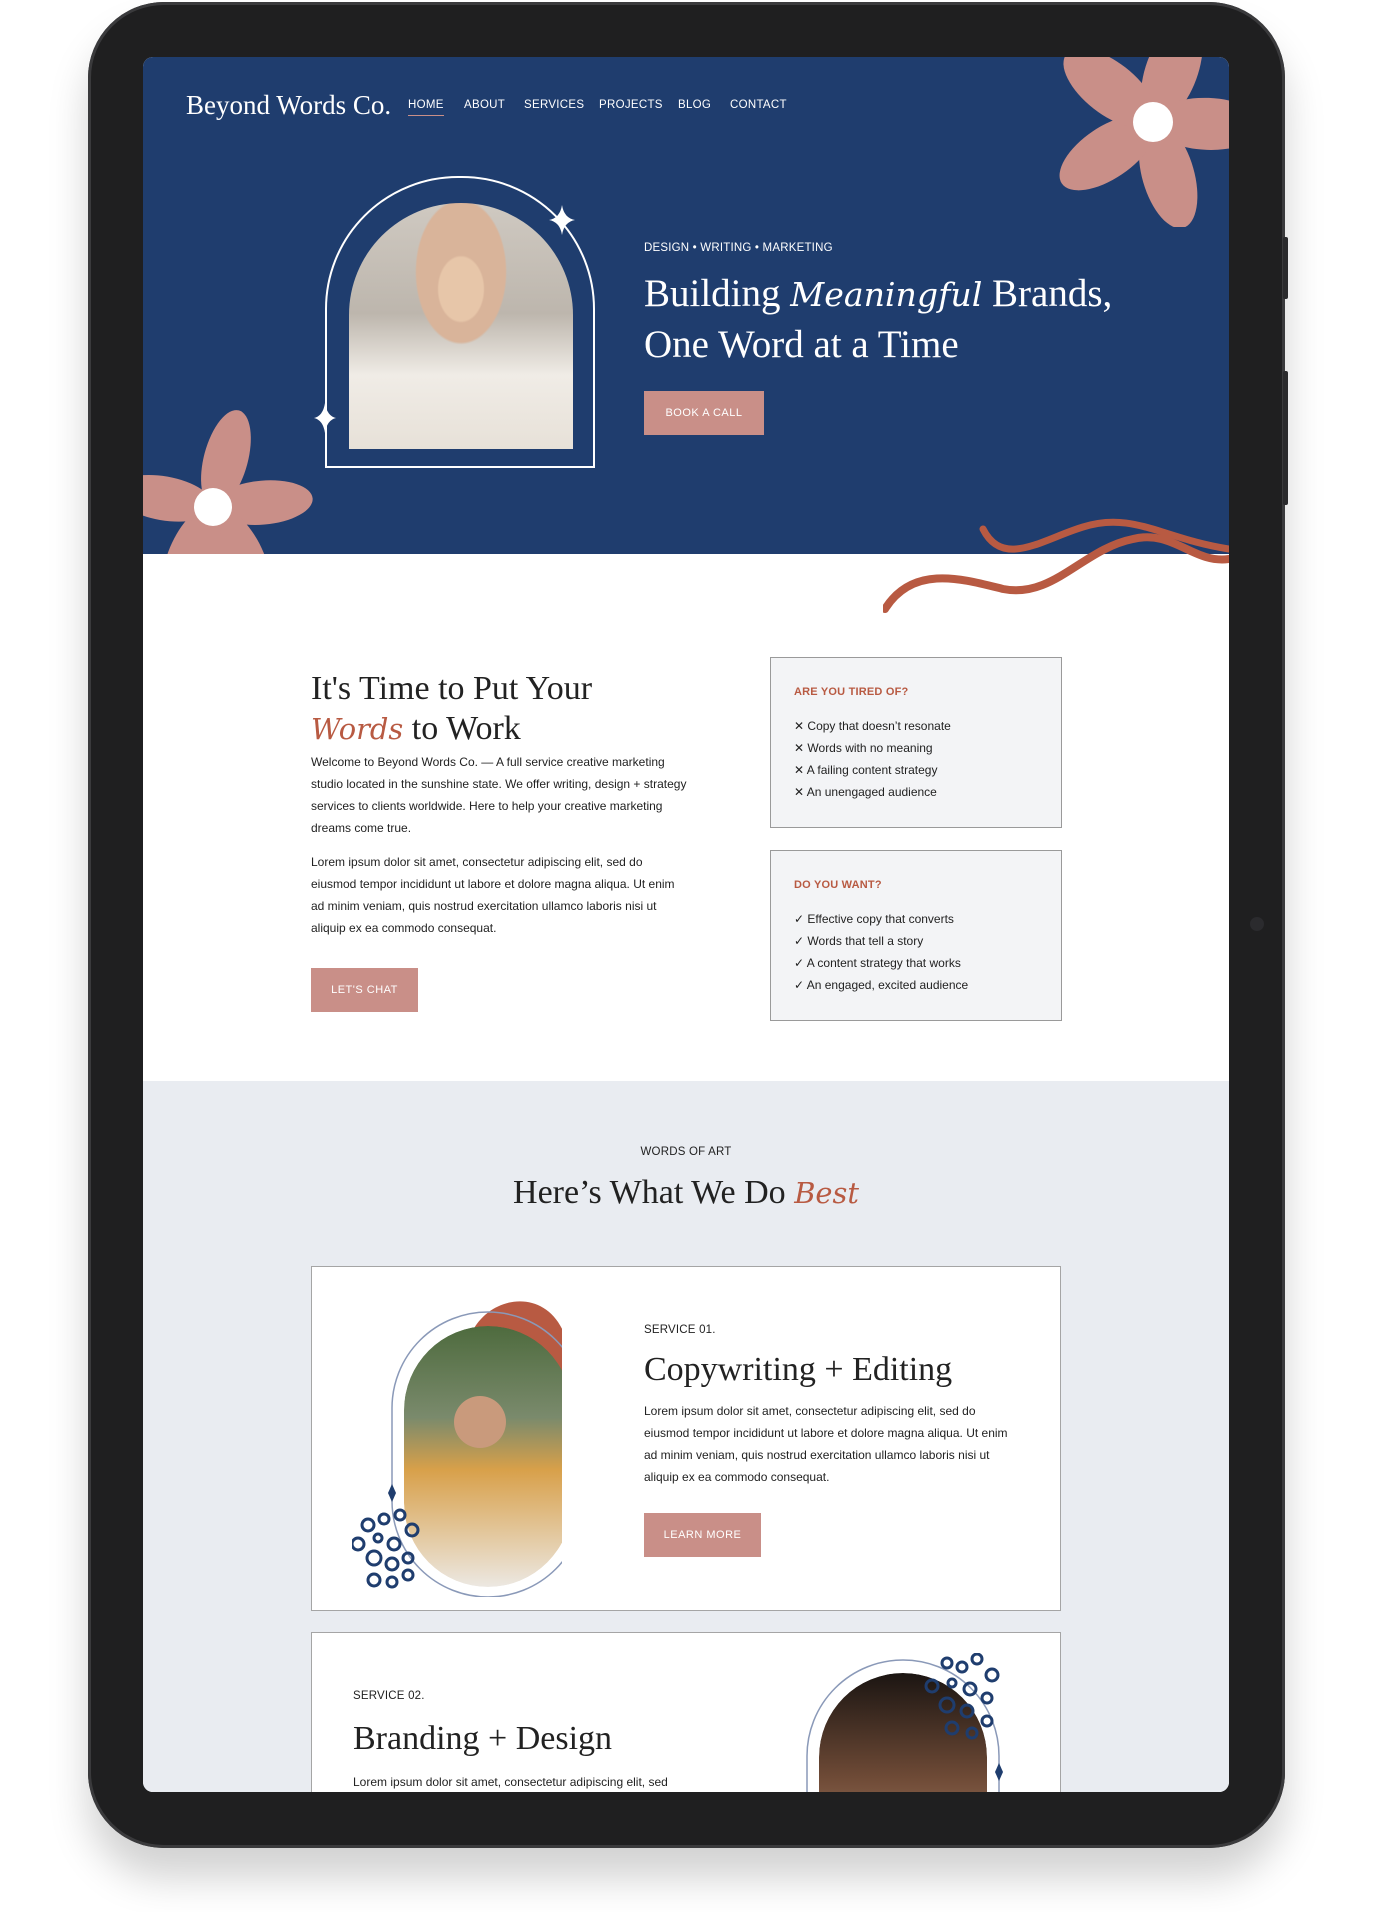 The width and height of the screenshot is (1380, 1912). I want to click on nav-about: ABOUT, so click(484, 105).